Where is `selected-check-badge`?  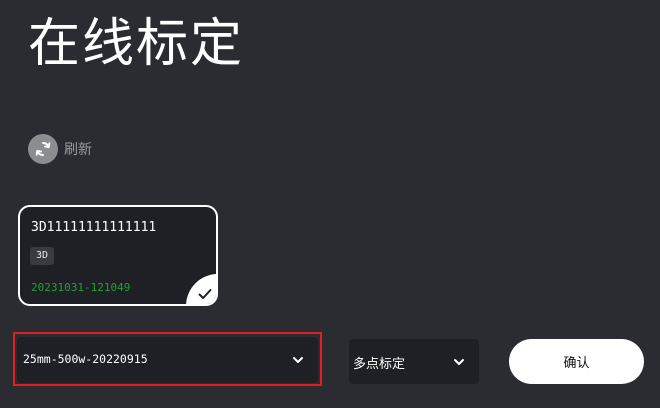 selected-check-badge is located at coordinates (201, 289).